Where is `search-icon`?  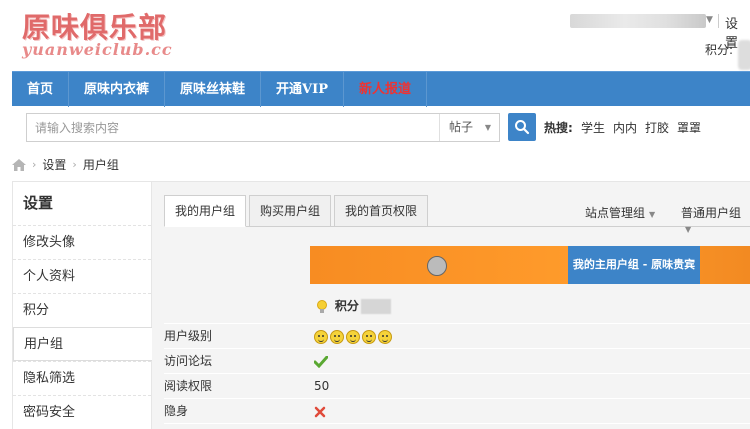
search-icon is located at coordinates (522, 127).